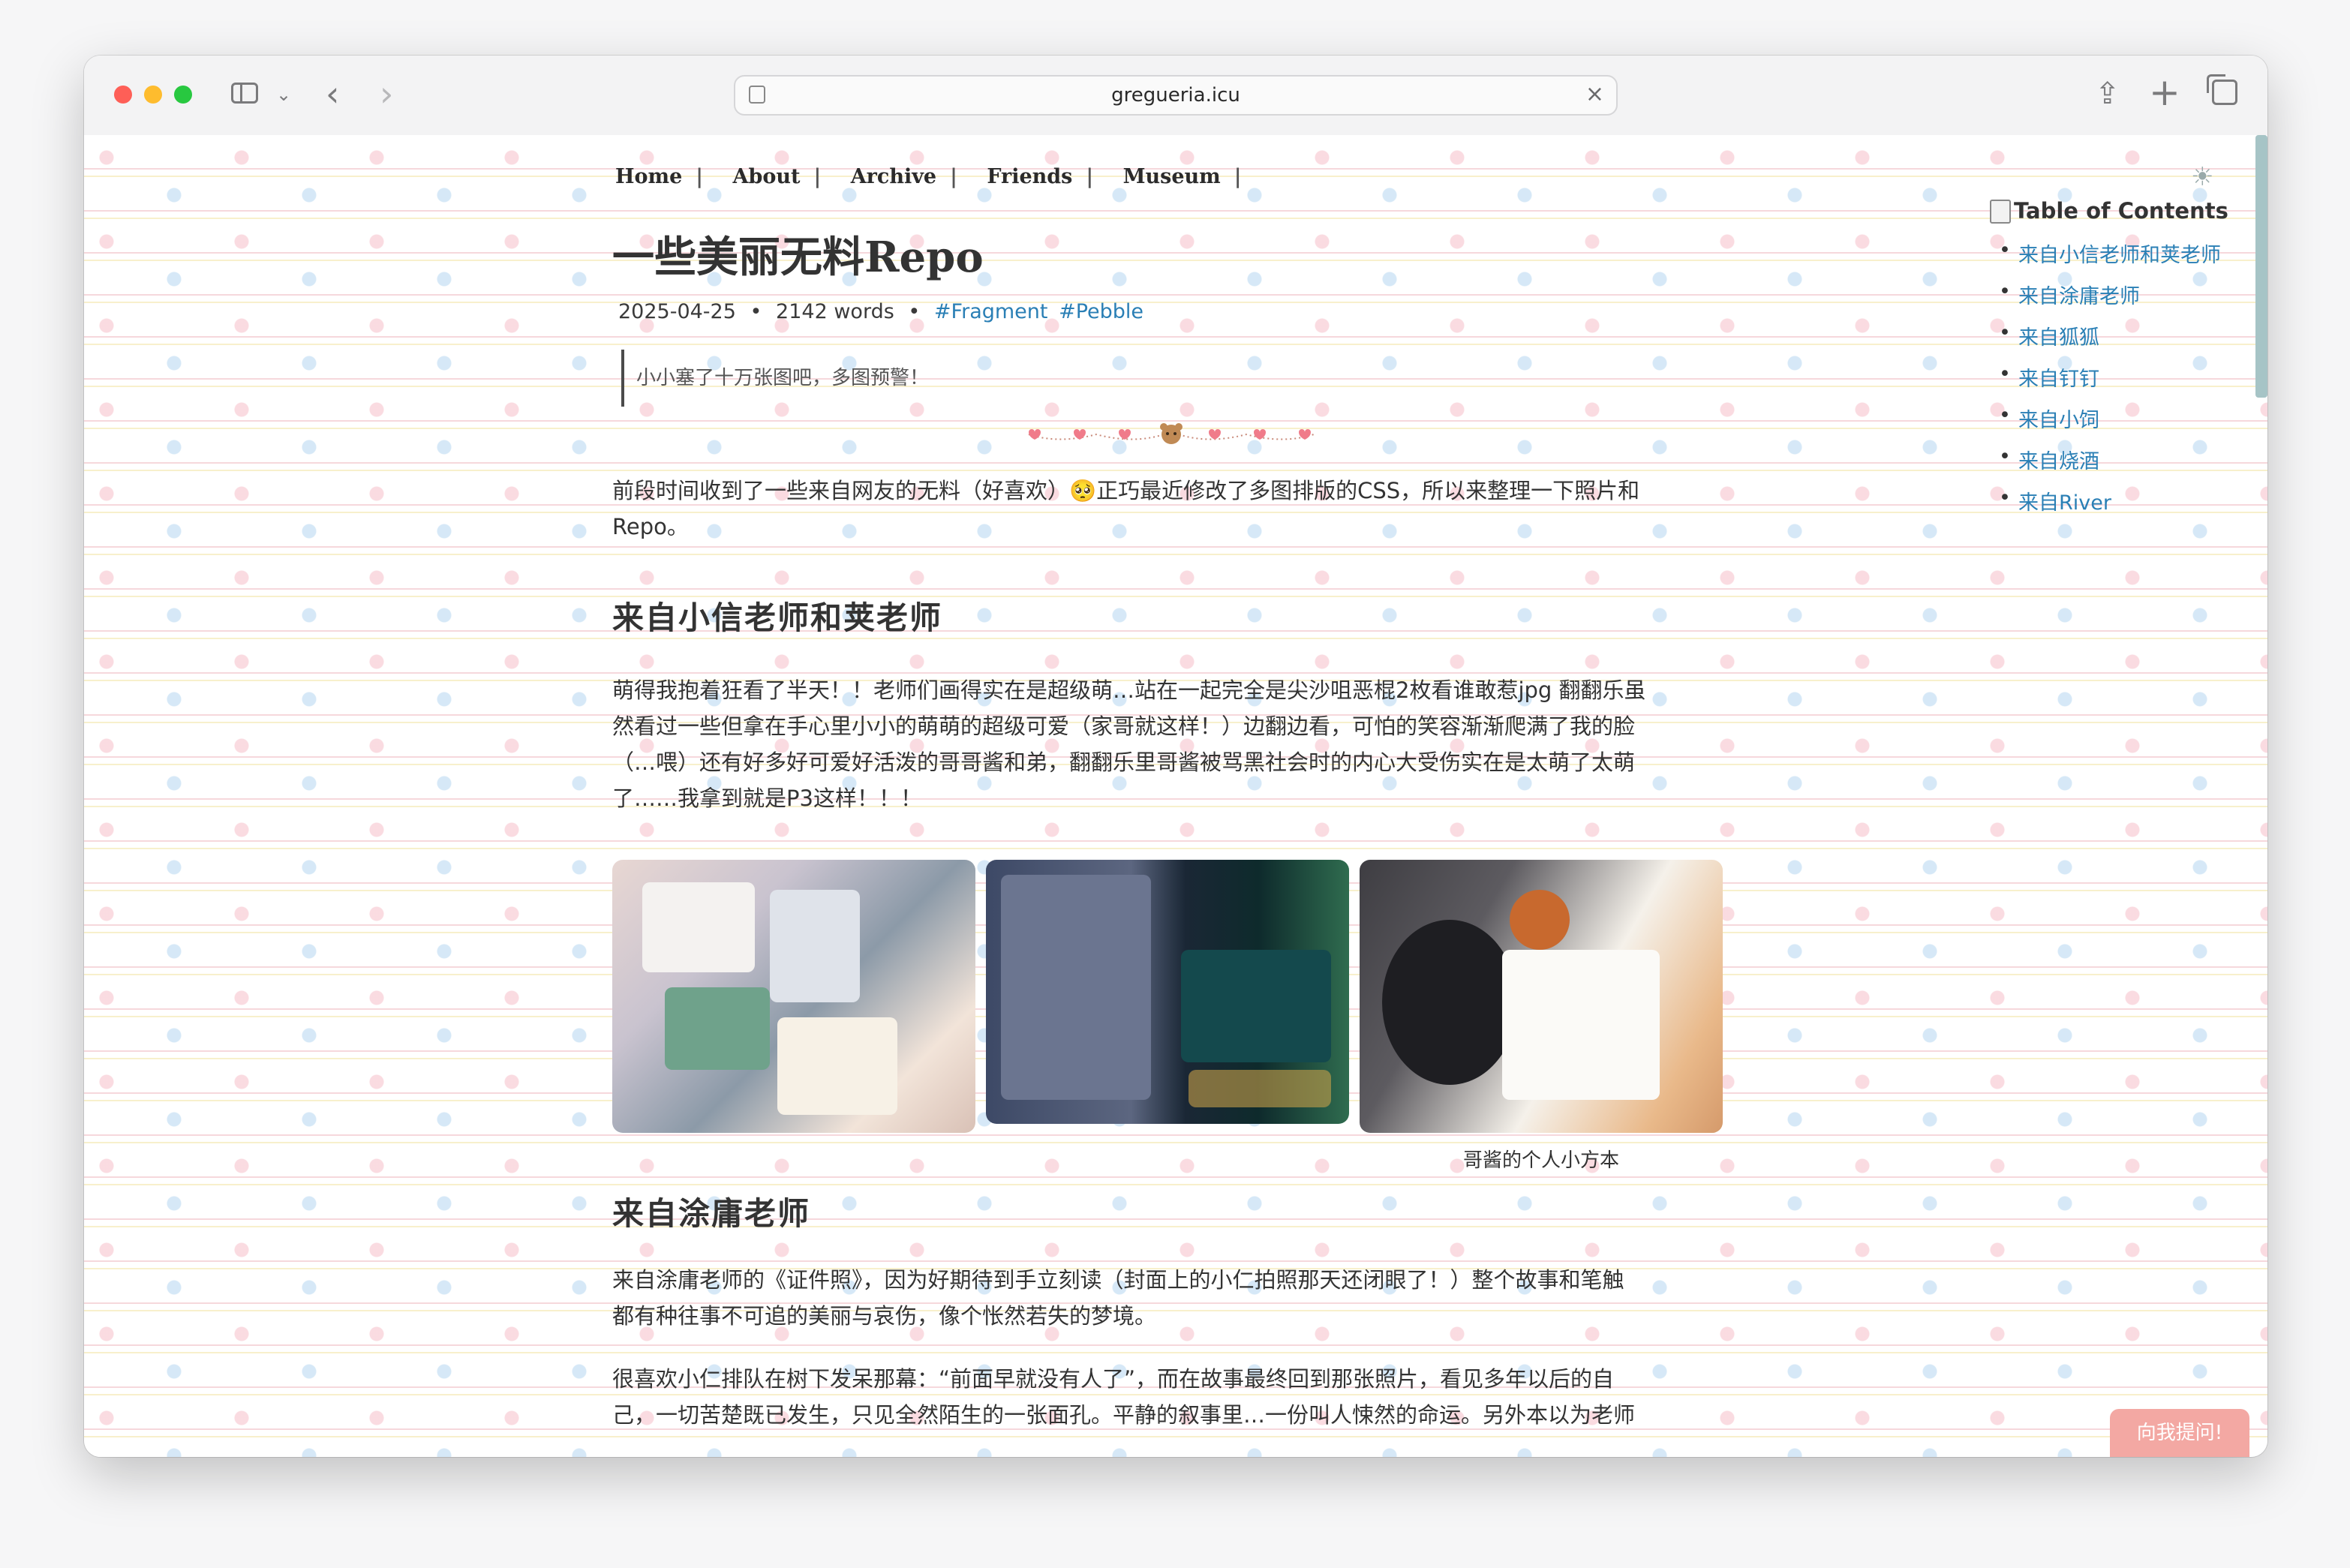  Describe the element at coordinates (332, 94) in the screenshot. I see `back-arrow-icon: ‹` at that location.